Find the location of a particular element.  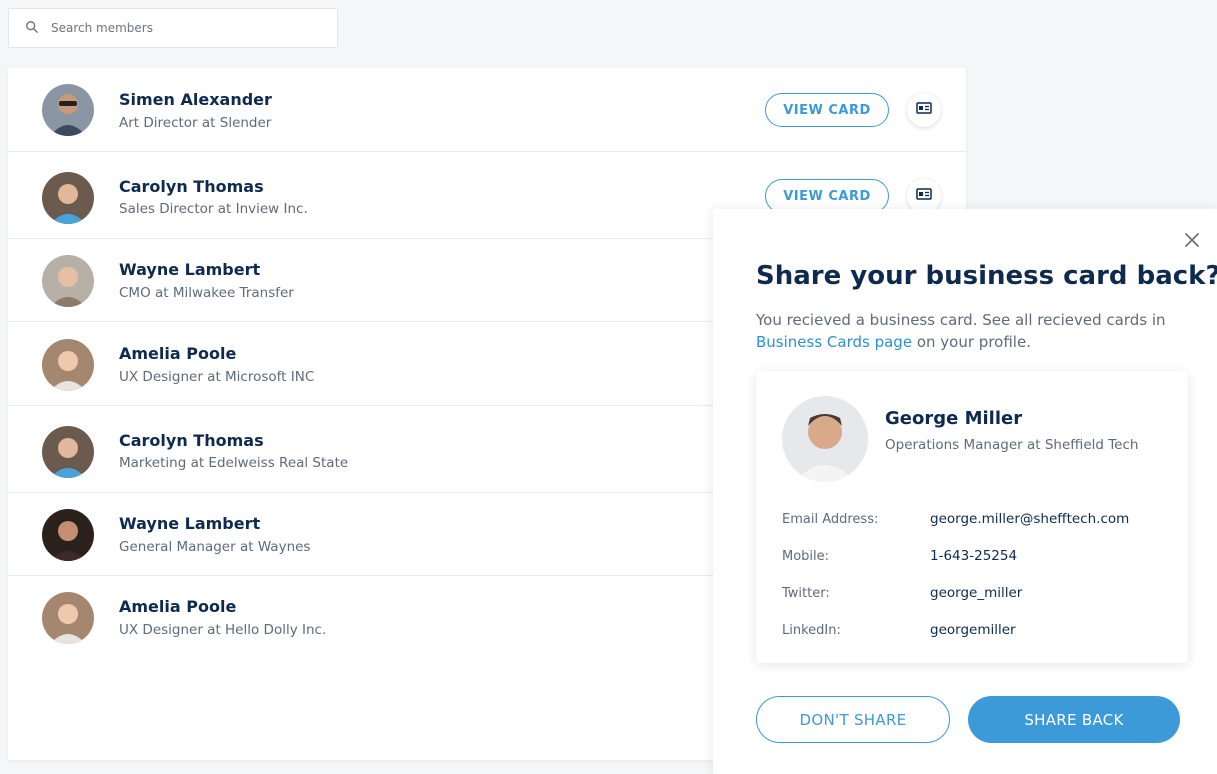

business-cards-link: Business Cards page is located at coordinates (834, 342).